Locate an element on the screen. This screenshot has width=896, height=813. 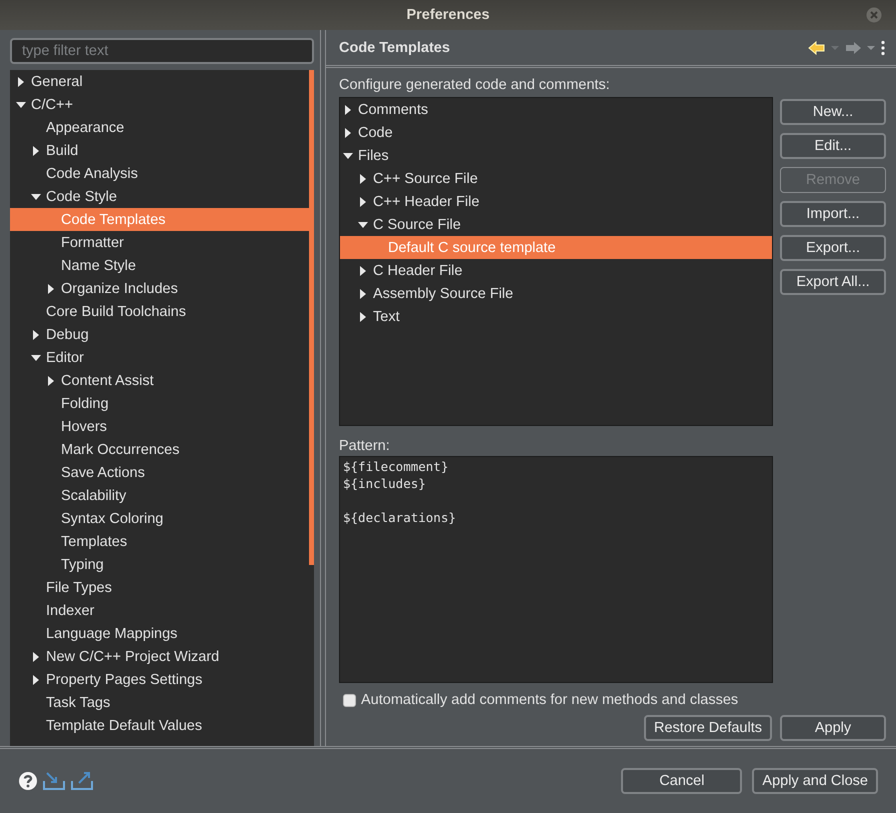
tree-item: Mark Occurrences is located at coordinates (159, 449).